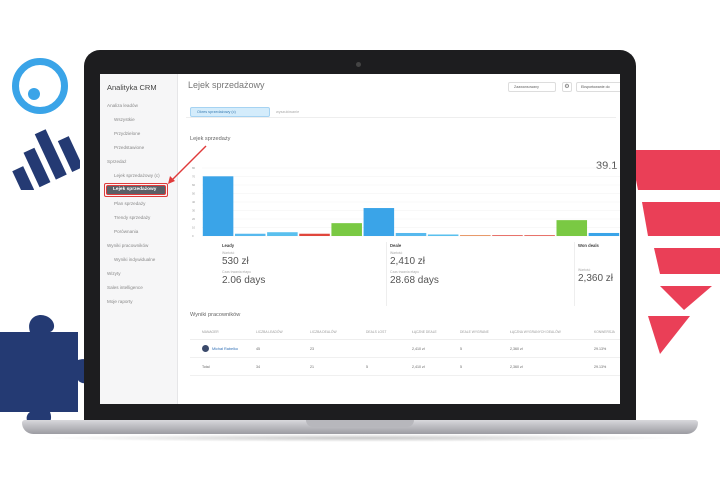  I want to click on column-header: DEALS LOST, so click(376, 332).